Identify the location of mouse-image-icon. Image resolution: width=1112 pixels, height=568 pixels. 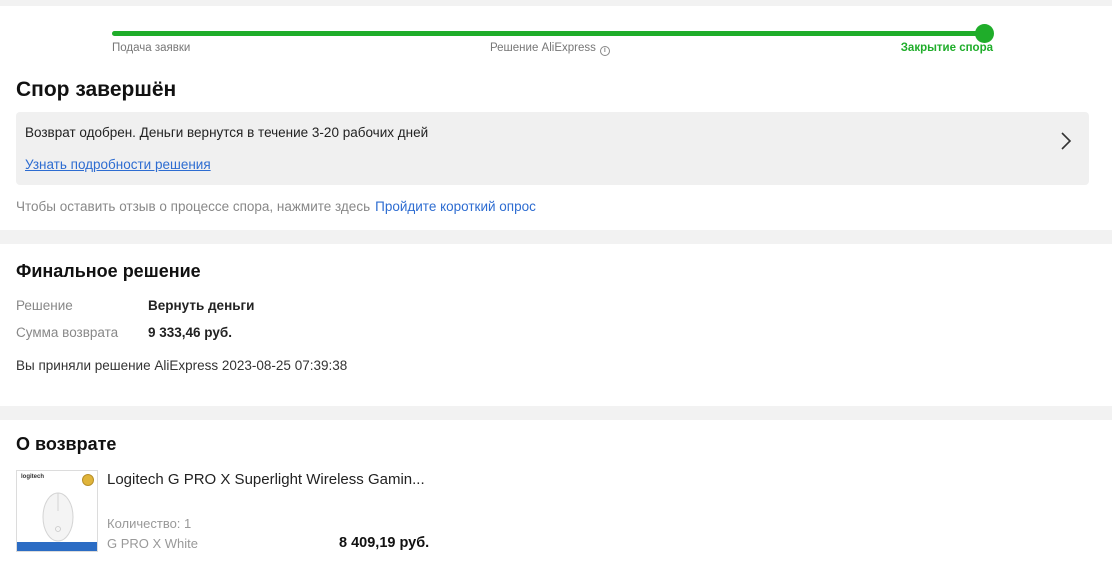
(58, 517).